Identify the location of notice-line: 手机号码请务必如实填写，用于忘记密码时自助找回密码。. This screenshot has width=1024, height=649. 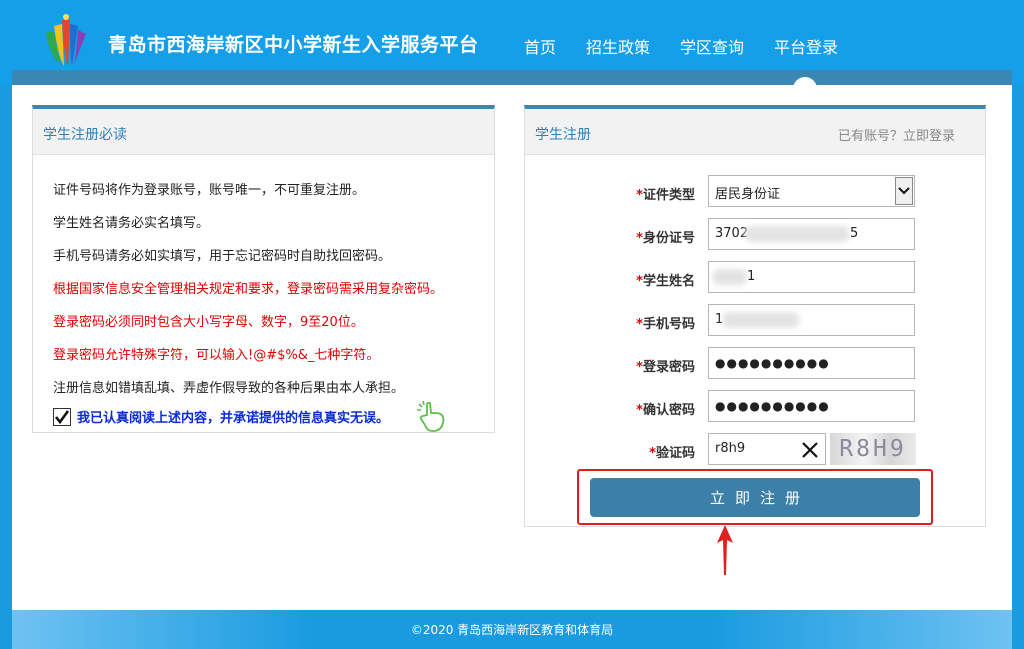
(222, 256).